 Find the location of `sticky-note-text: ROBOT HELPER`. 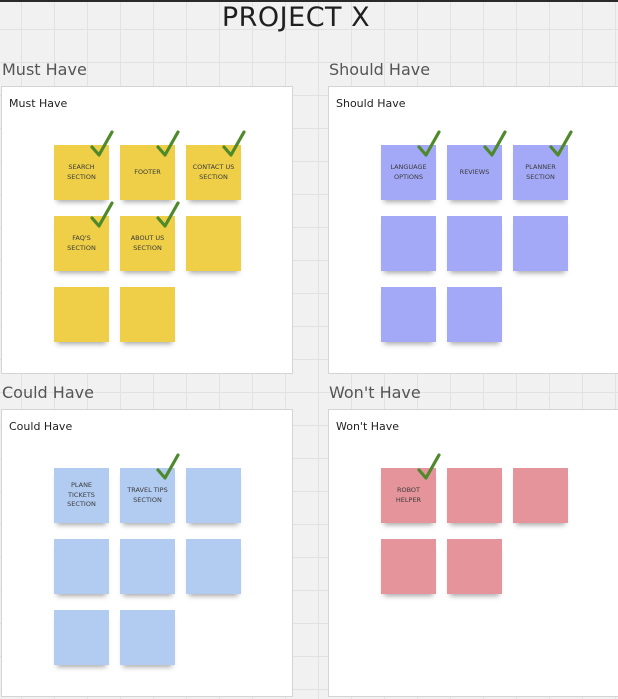

sticky-note-text: ROBOT HELPER is located at coordinates (408, 495).